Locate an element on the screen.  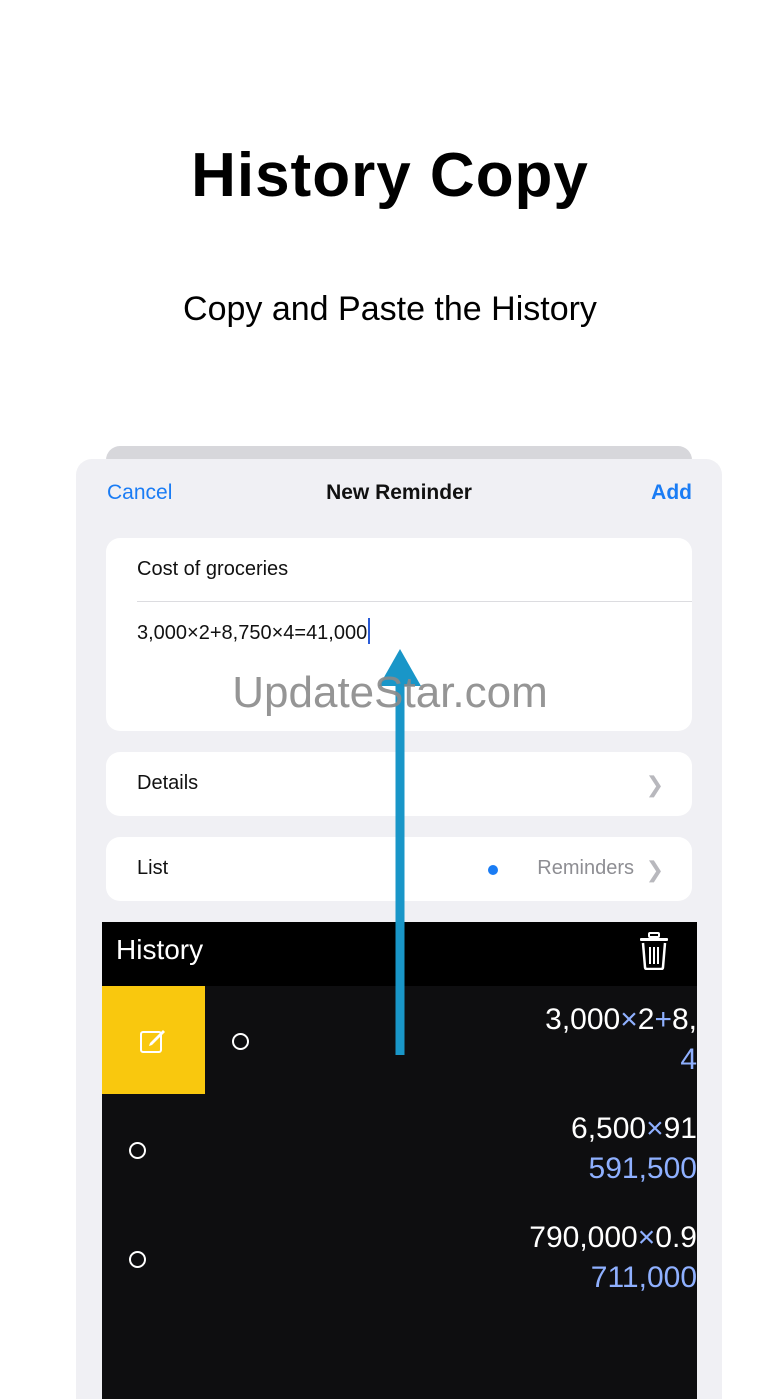
history-result: 591,500 is located at coordinates (642, 1168).